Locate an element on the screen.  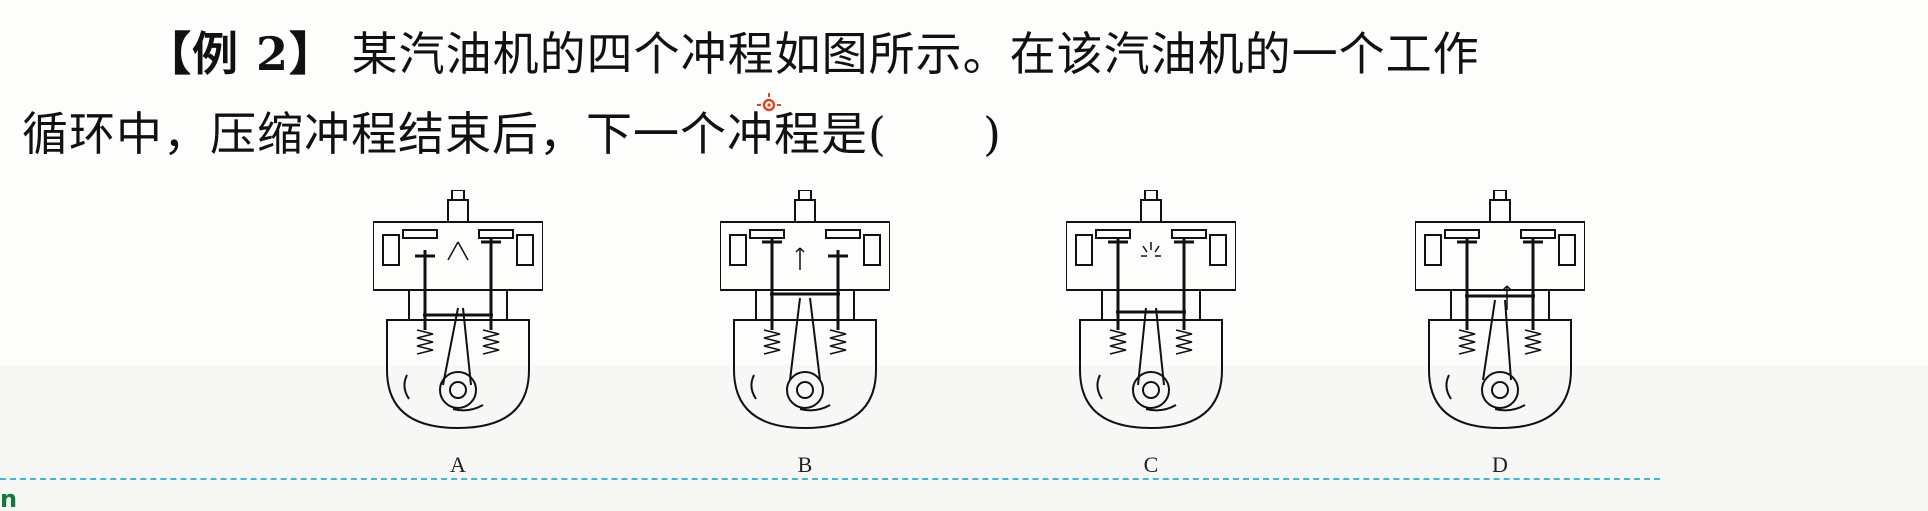
engine-diagram-d is located at coordinates (1500, 310).